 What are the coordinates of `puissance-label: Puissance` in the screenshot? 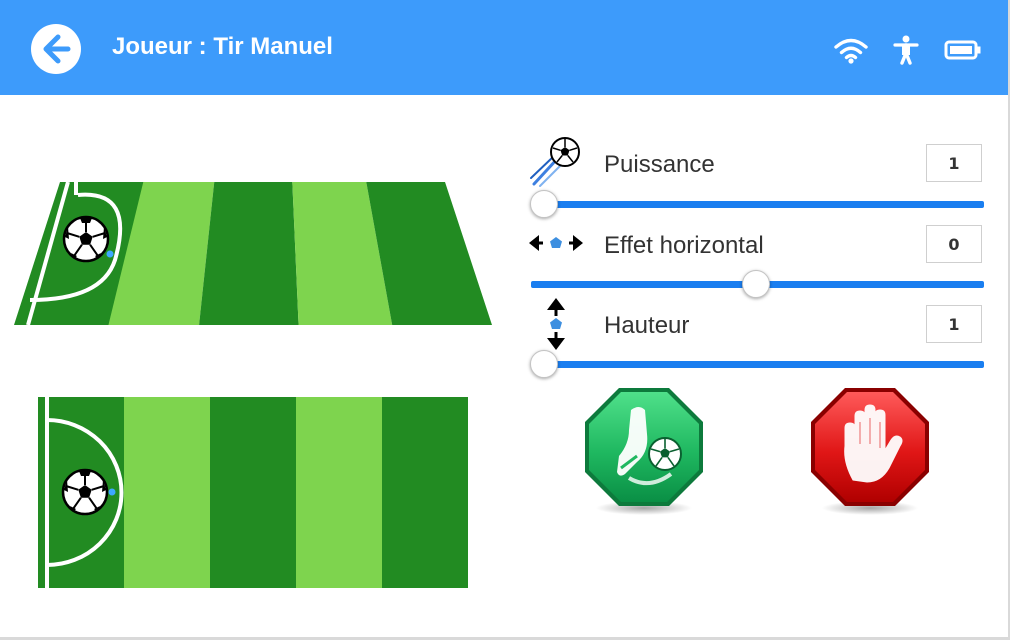 It's located at (659, 164).